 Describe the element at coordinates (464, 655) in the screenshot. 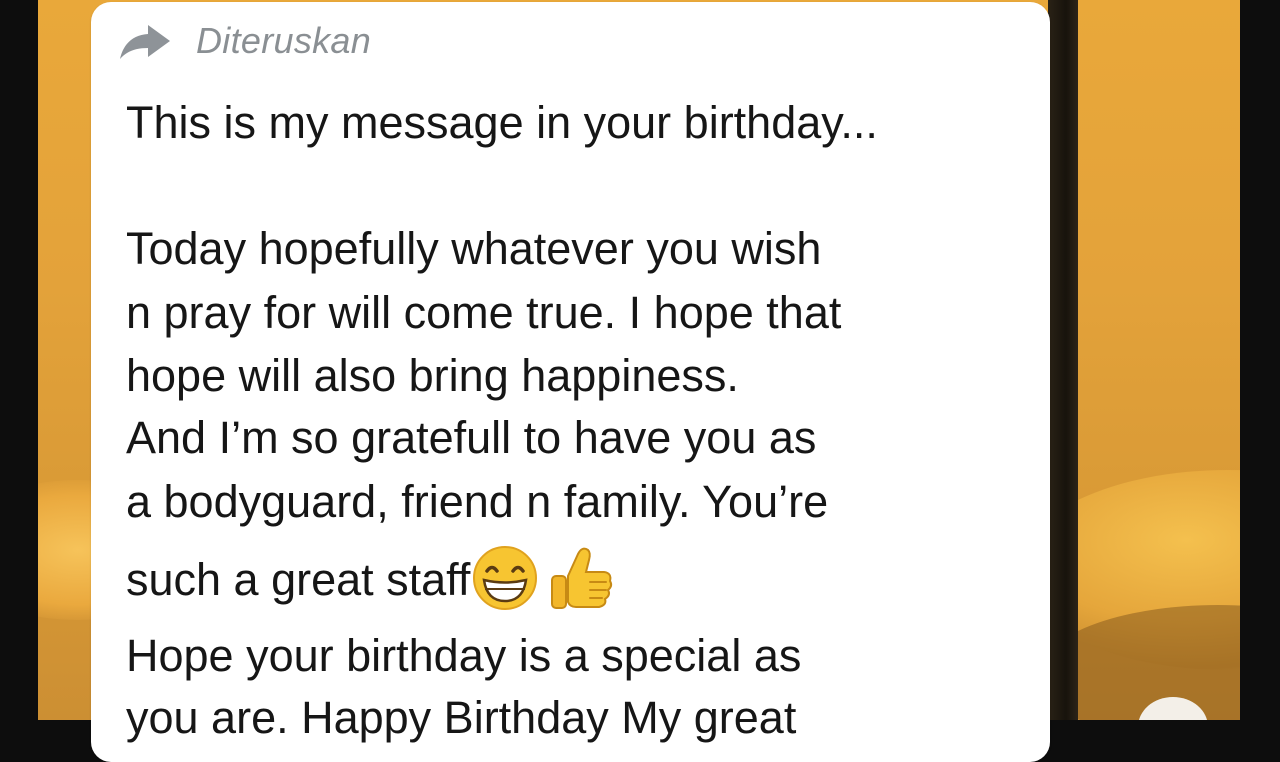

I see `message-line-8: Hope your birthday is a special as` at that location.